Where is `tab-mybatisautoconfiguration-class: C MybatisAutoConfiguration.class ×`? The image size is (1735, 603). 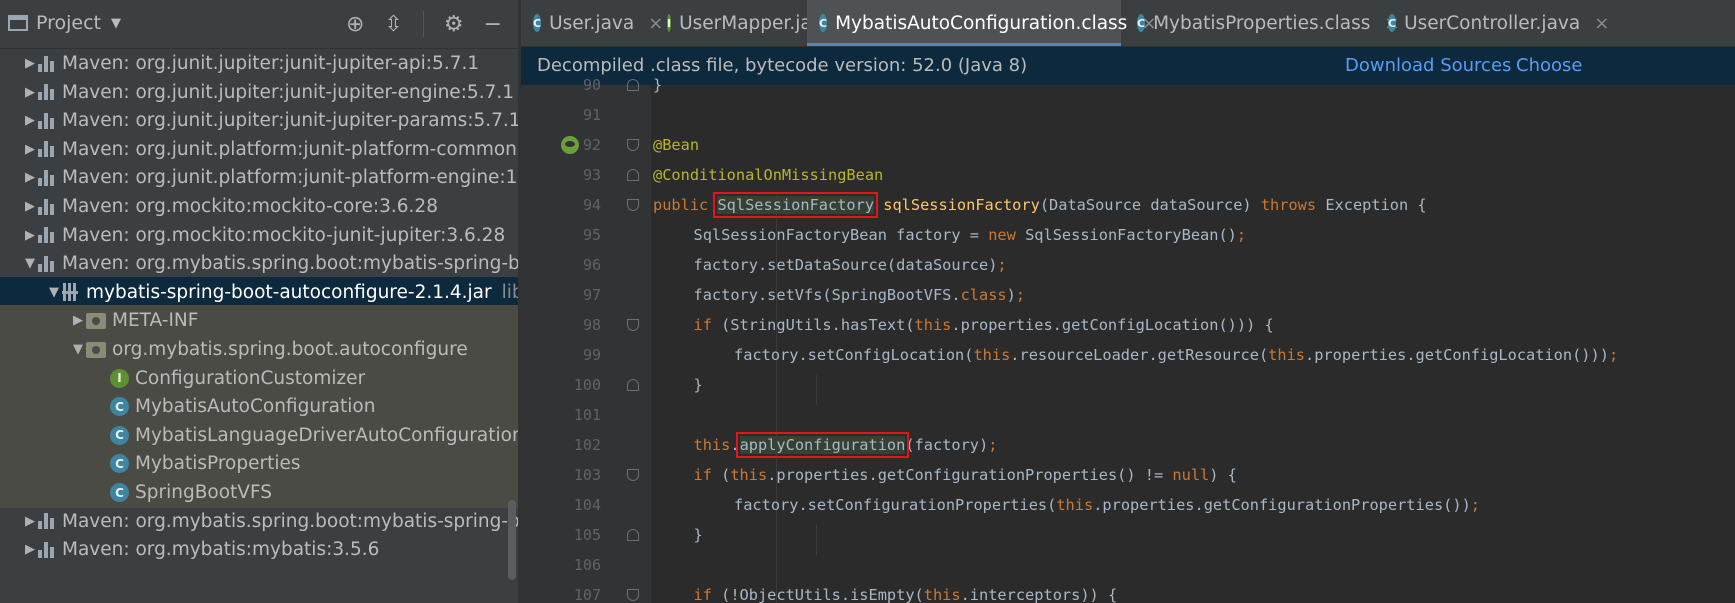 tab-mybatisautoconfiguration-class: C MybatisAutoConfiguration.class × is located at coordinates (981, 23).